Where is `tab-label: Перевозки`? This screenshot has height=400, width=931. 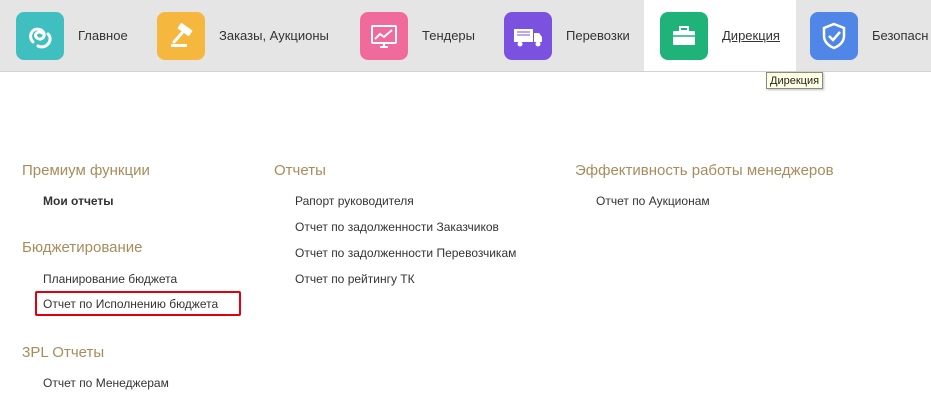
tab-label: Перевозки is located at coordinates (598, 35).